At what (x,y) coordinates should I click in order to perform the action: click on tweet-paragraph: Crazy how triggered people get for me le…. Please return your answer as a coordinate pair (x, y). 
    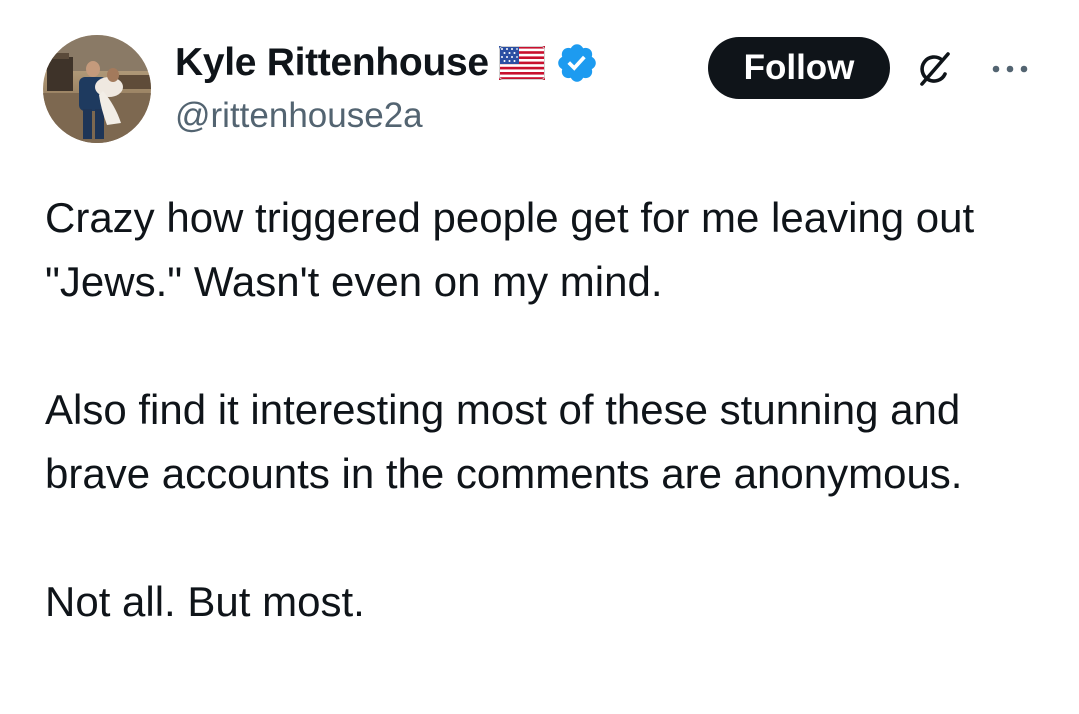
    Looking at the image, I should click on (510, 249).